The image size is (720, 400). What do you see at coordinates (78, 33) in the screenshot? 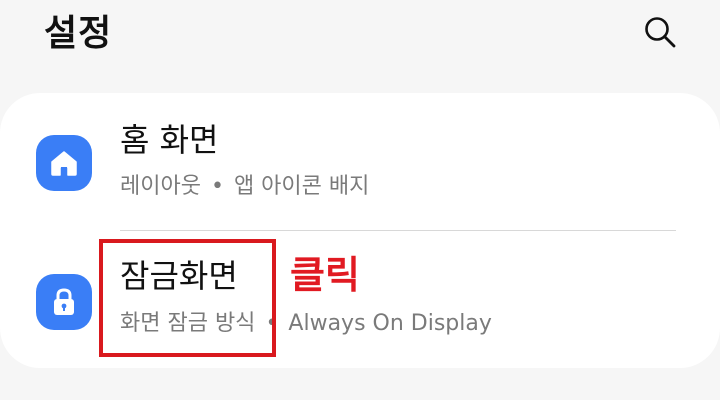
I see `page-title: 설정` at bounding box center [78, 33].